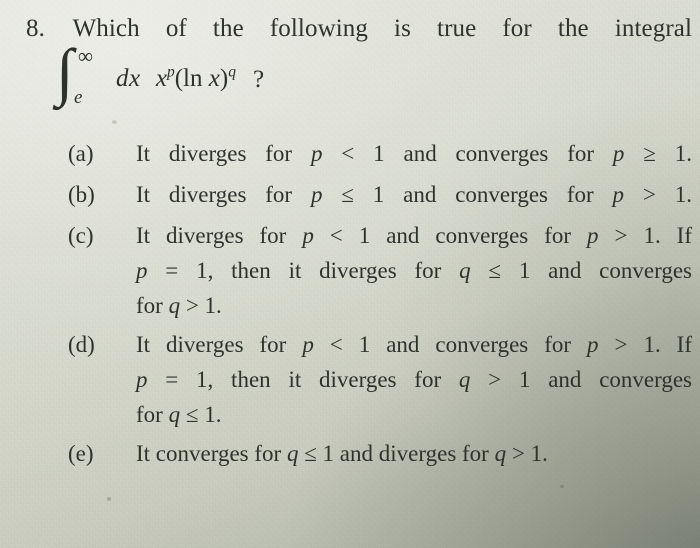 The width and height of the screenshot is (700, 548). Describe the element at coordinates (85, 56) in the screenshot. I see `integral-upper-limit: ∞` at that location.